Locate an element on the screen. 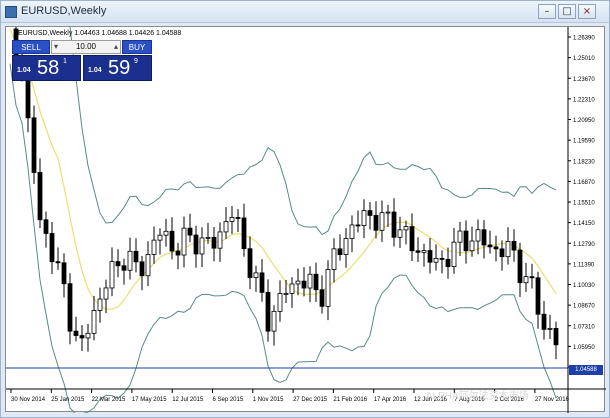  price-tick-label: 1.05950 is located at coordinates (584, 348).